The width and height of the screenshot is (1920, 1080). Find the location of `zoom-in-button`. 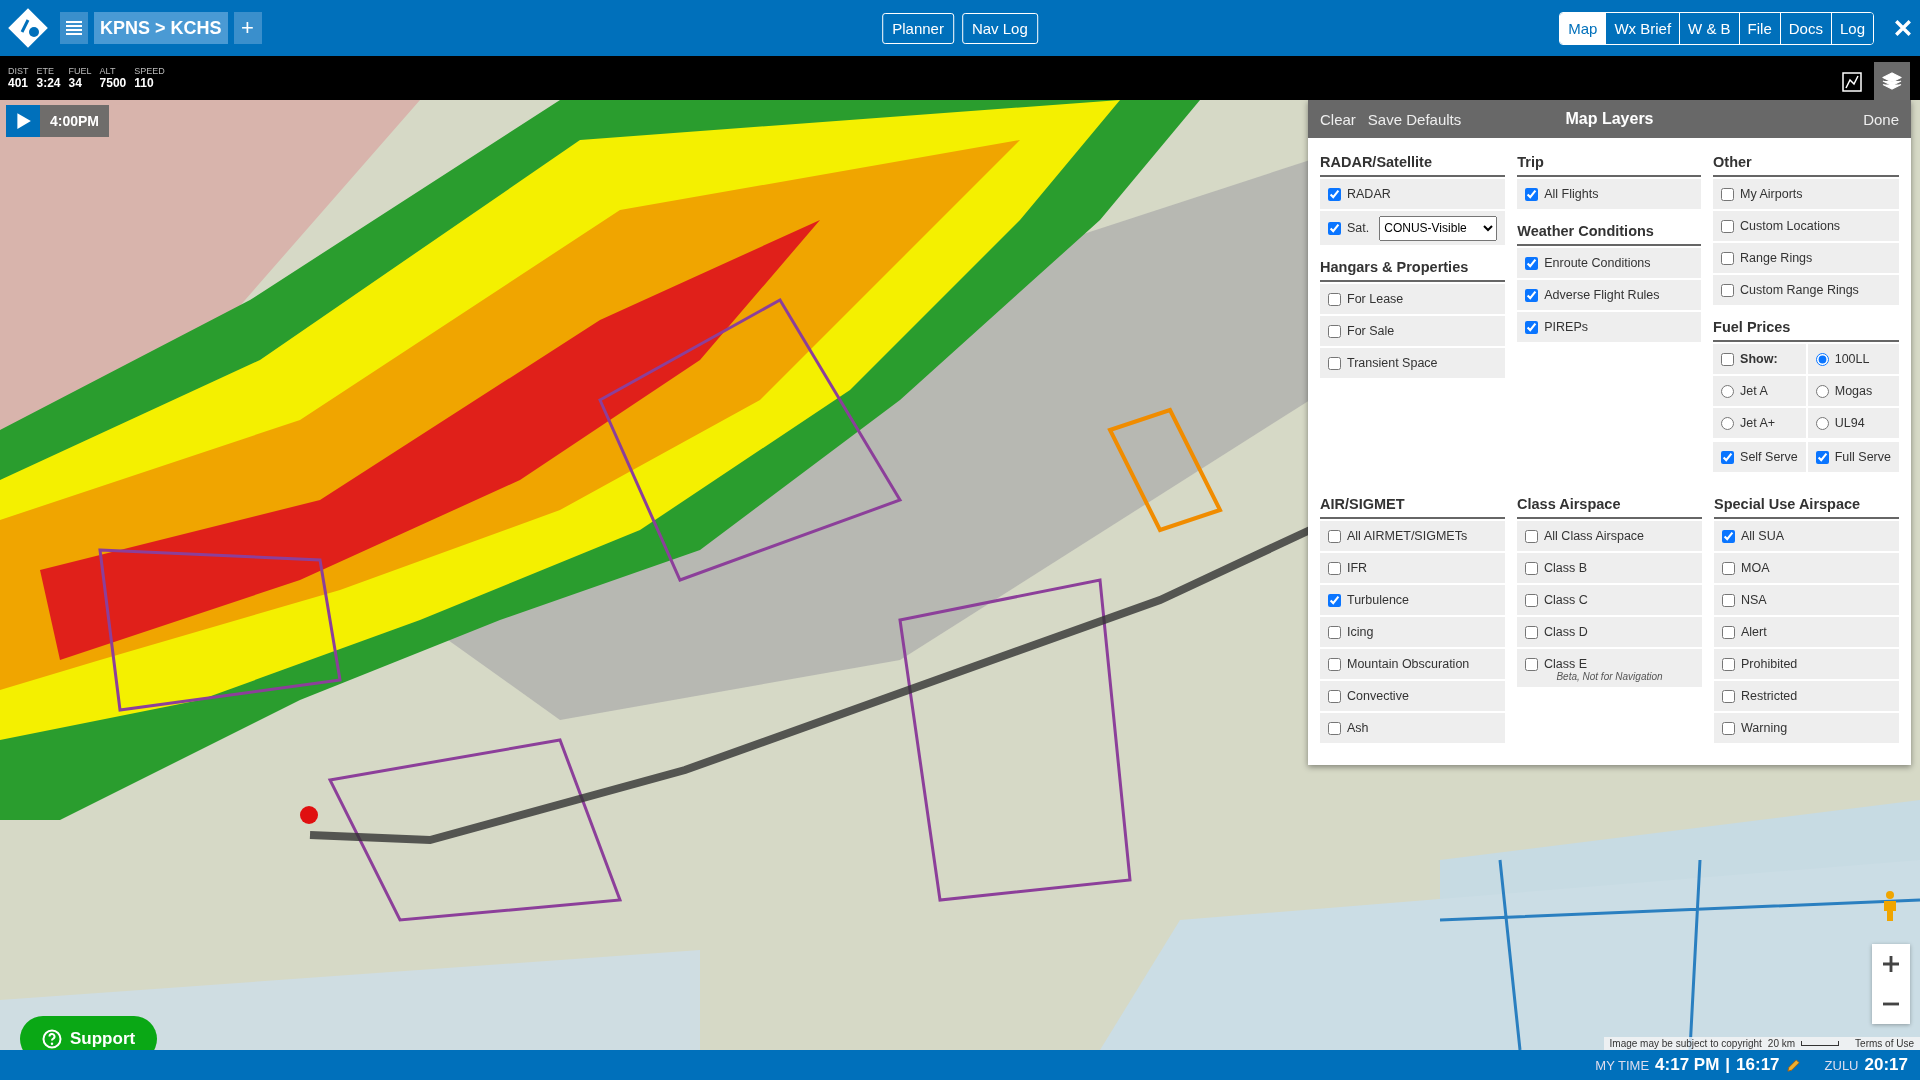

zoom-in-button is located at coordinates (1891, 964).